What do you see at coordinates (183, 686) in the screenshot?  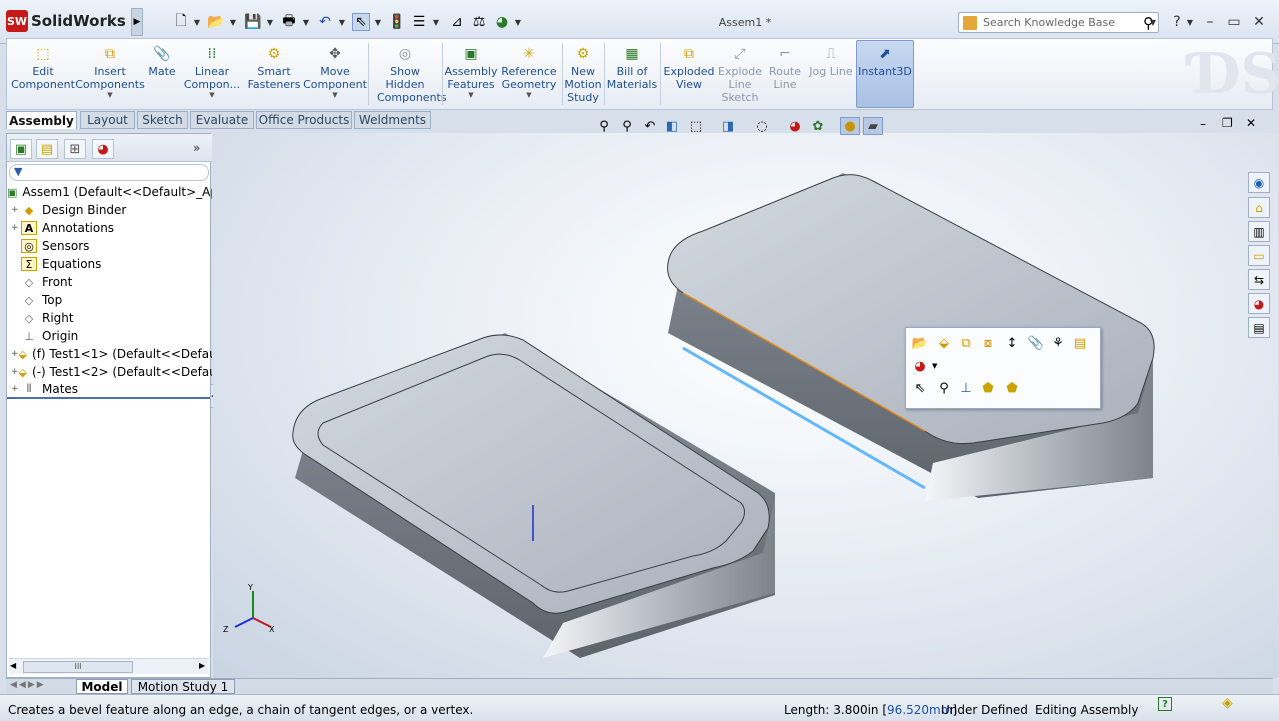 I see `tab-motion-study-1: Motion Study 1` at bounding box center [183, 686].